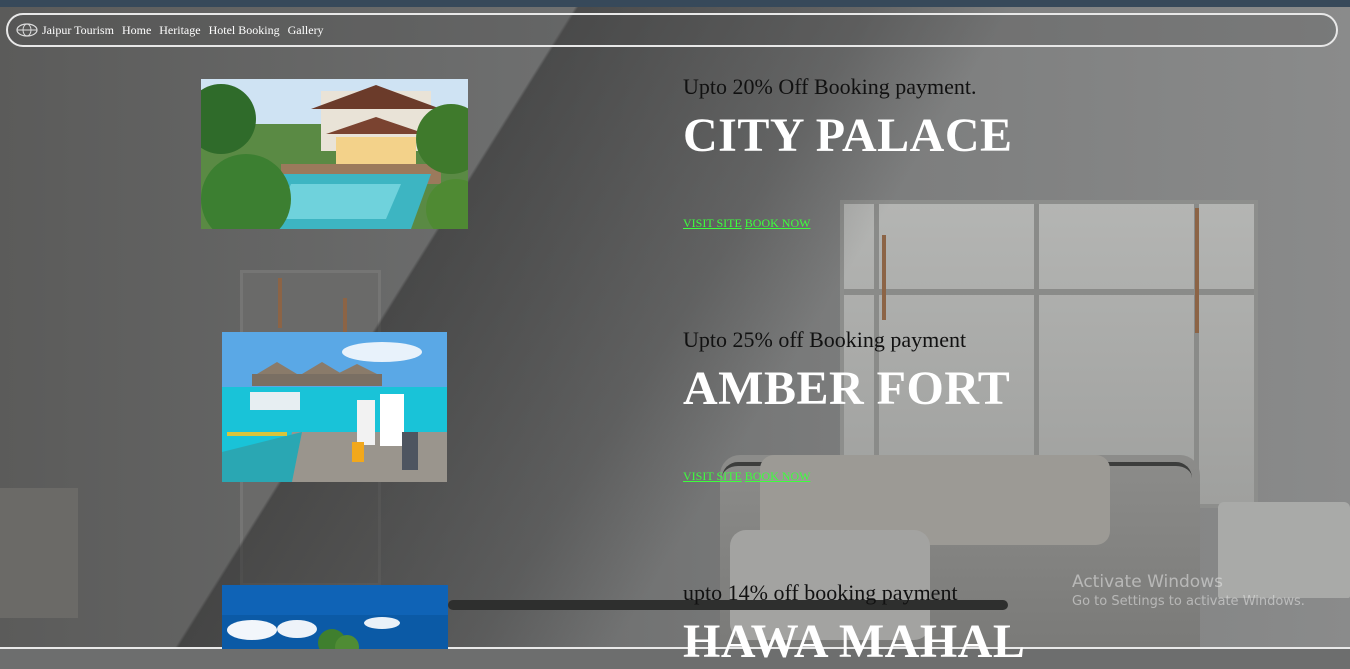 This screenshot has height=669, width=1350. What do you see at coordinates (830, 86) in the screenshot?
I see `offer-discount: Upto 20% Off Booking payment.` at bounding box center [830, 86].